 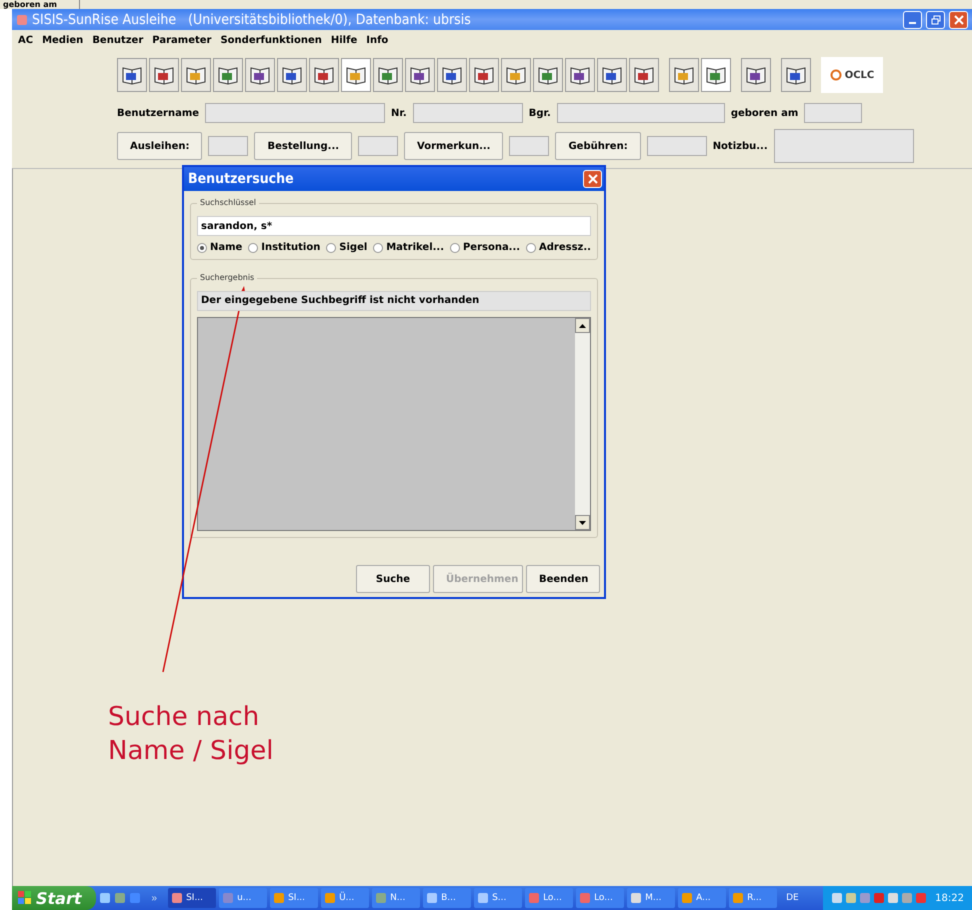 What do you see at coordinates (844, 146) in the screenshot?
I see `notes-field` at bounding box center [844, 146].